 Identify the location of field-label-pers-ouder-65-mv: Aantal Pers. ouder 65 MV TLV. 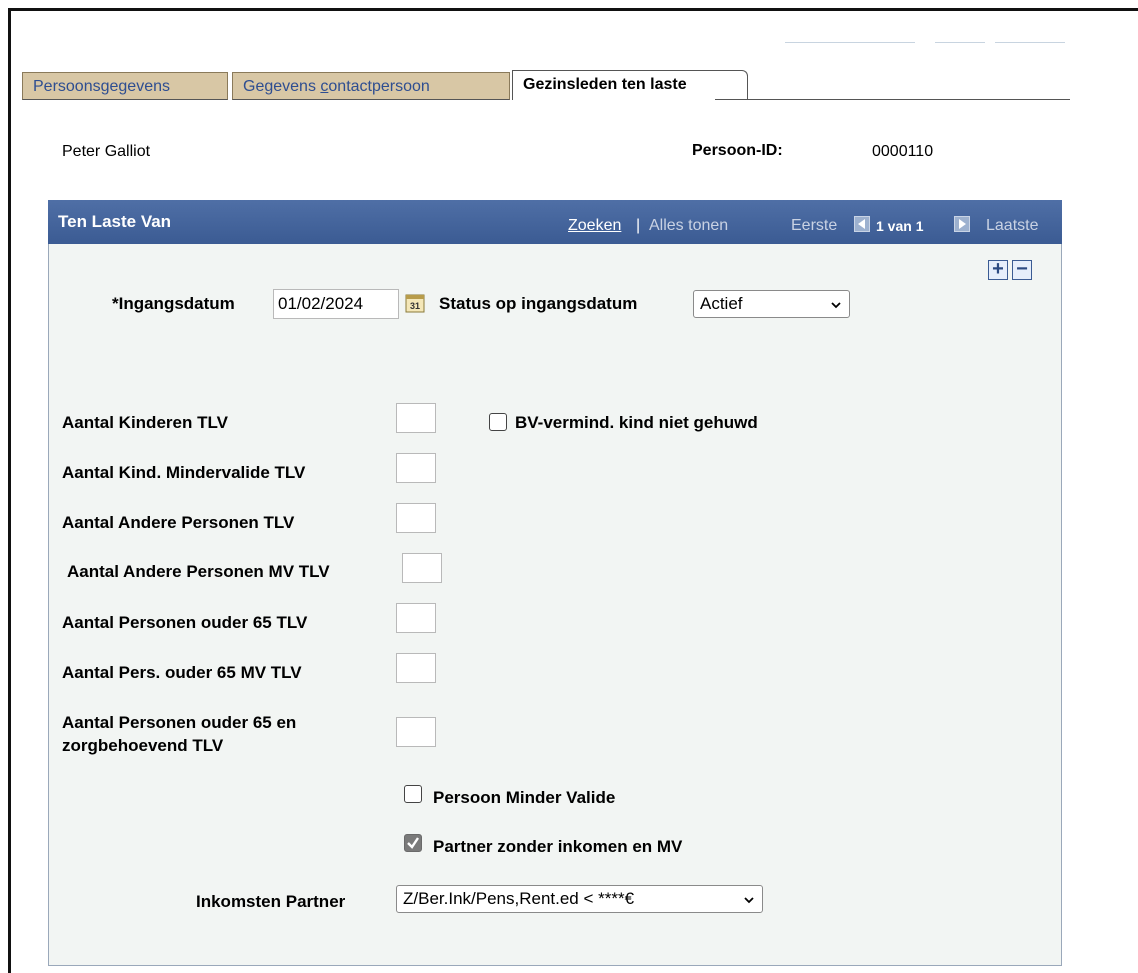
(182, 672).